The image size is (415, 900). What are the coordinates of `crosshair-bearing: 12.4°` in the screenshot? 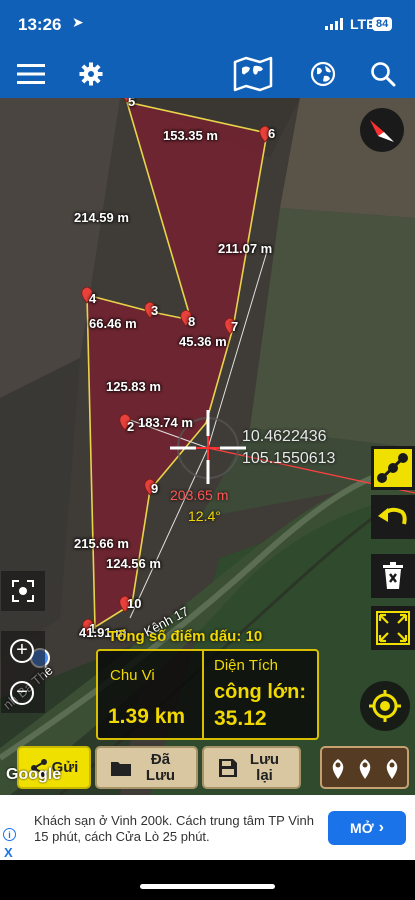 It's located at (204, 516).